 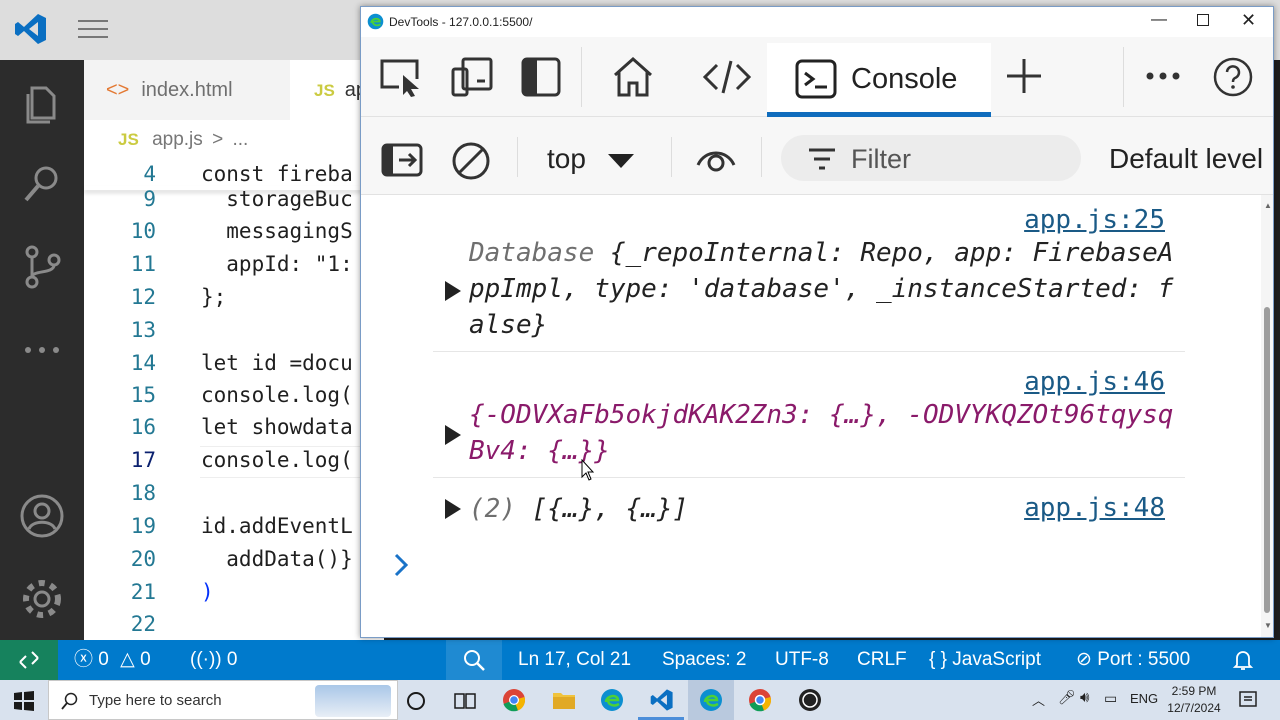 I want to click on code-line: let showdata, so click(x=277, y=427).